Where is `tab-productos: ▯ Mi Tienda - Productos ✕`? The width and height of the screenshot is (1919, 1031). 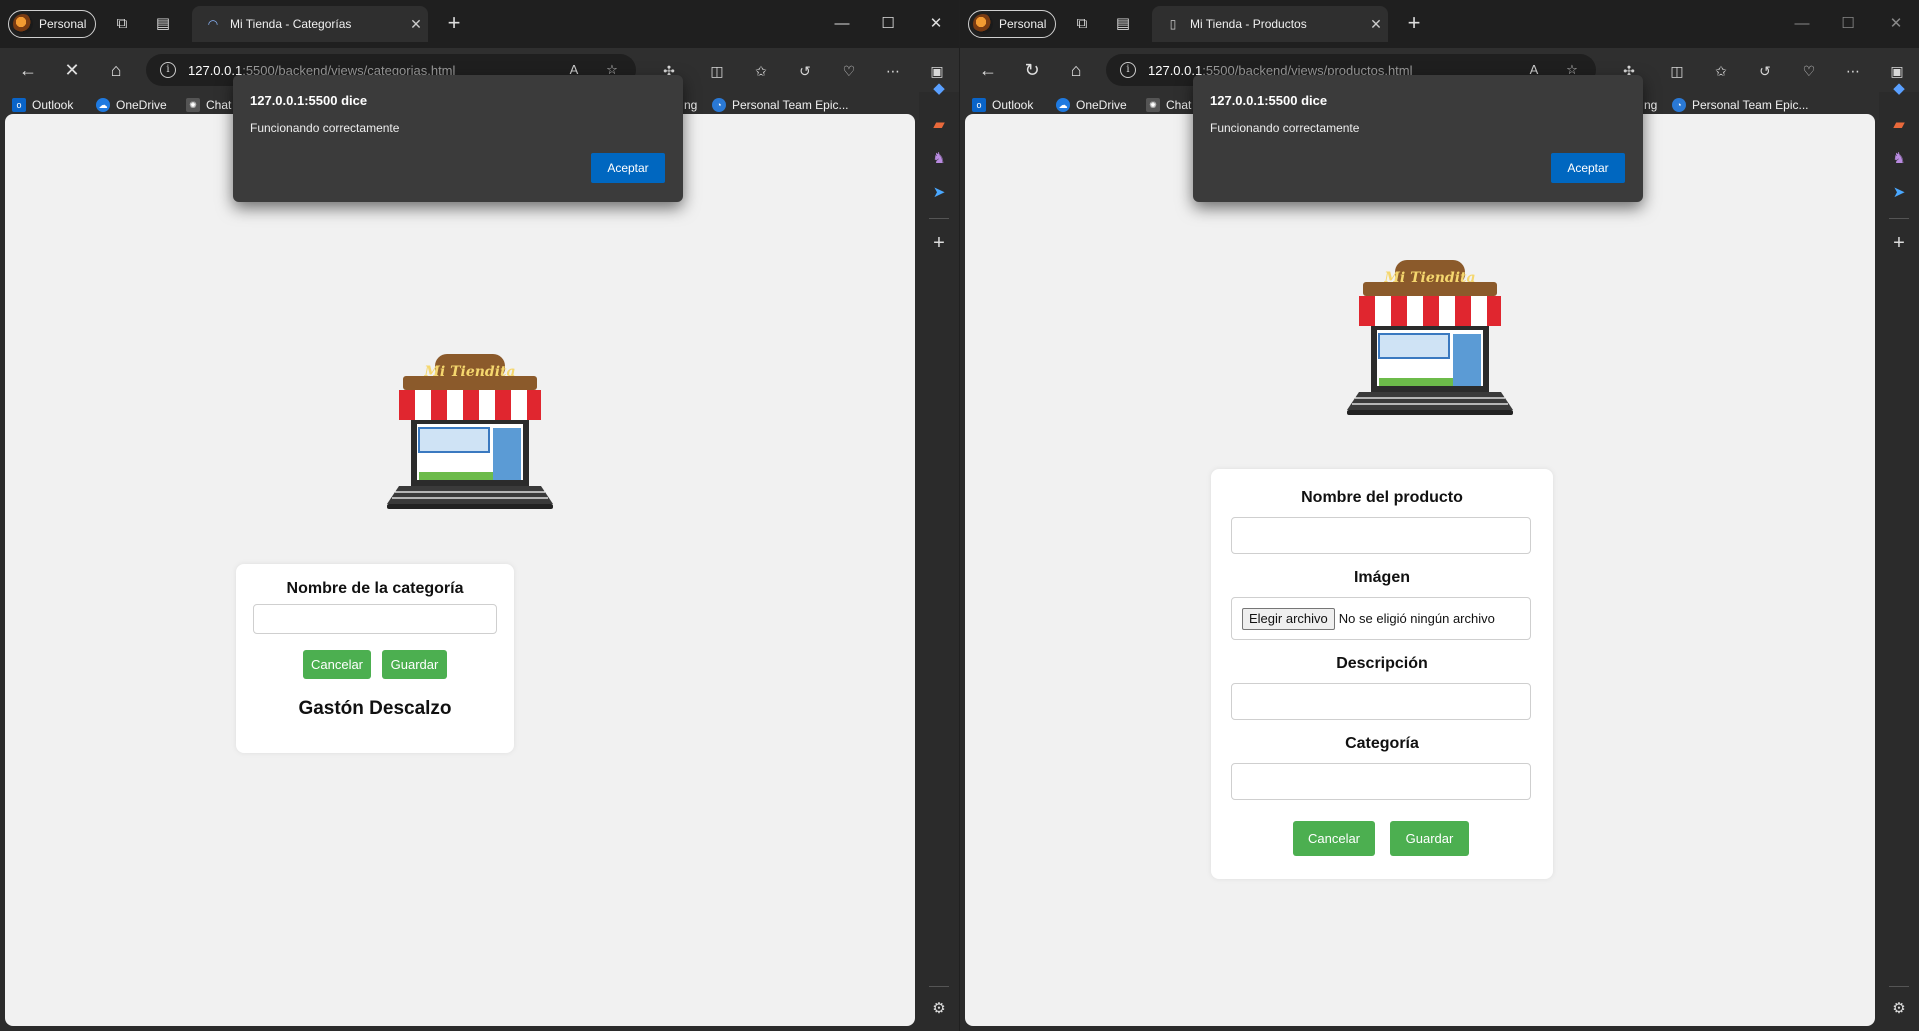 tab-productos: ▯ Mi Tienda - Productos ✕ is located at coordinates (1270, 24).